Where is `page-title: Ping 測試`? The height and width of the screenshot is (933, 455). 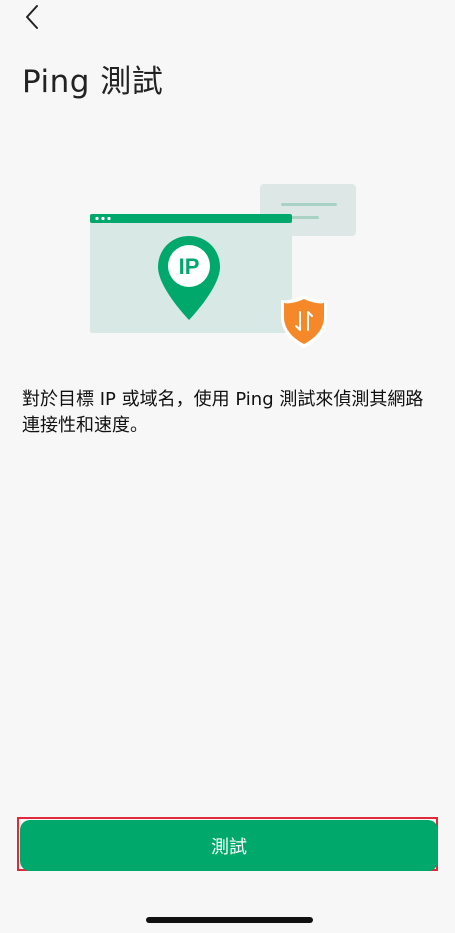
page-title: Ping 測試 is located at coordinates (93, 82).